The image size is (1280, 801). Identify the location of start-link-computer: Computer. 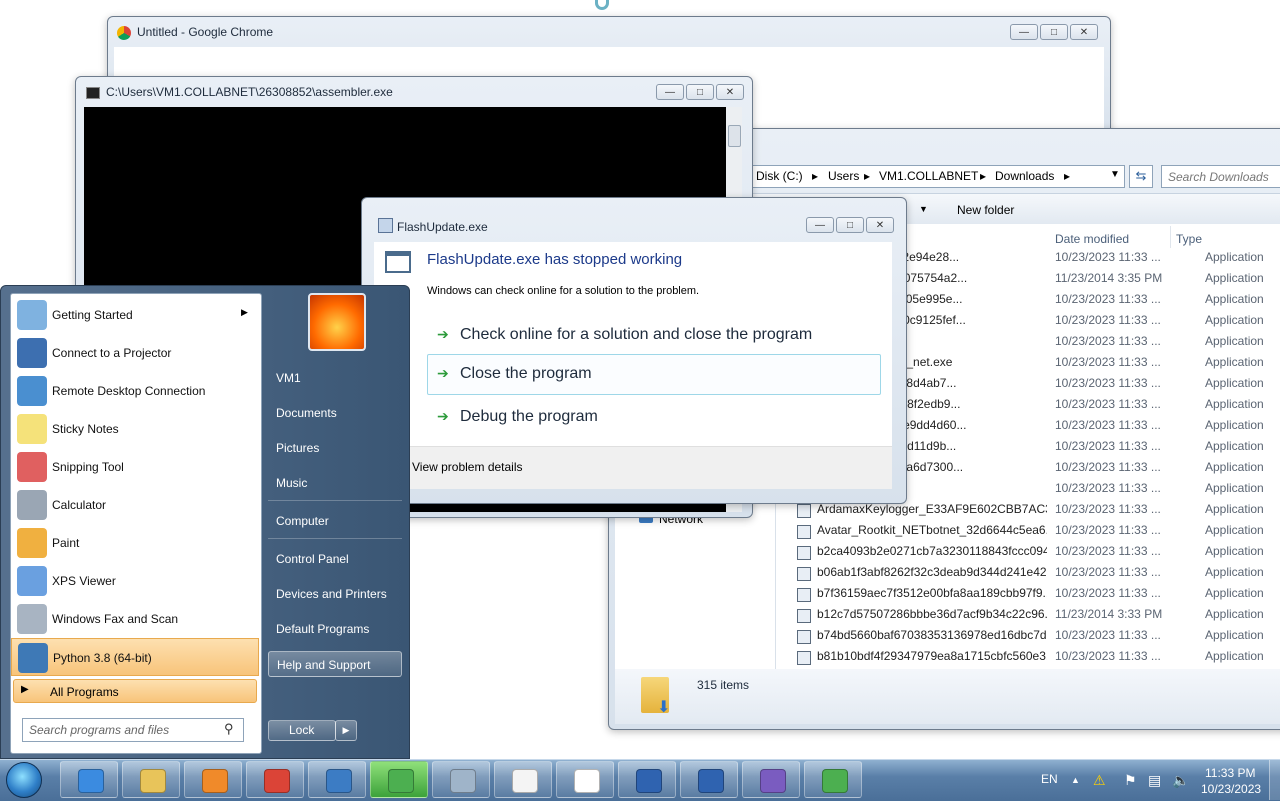
(335, 521).